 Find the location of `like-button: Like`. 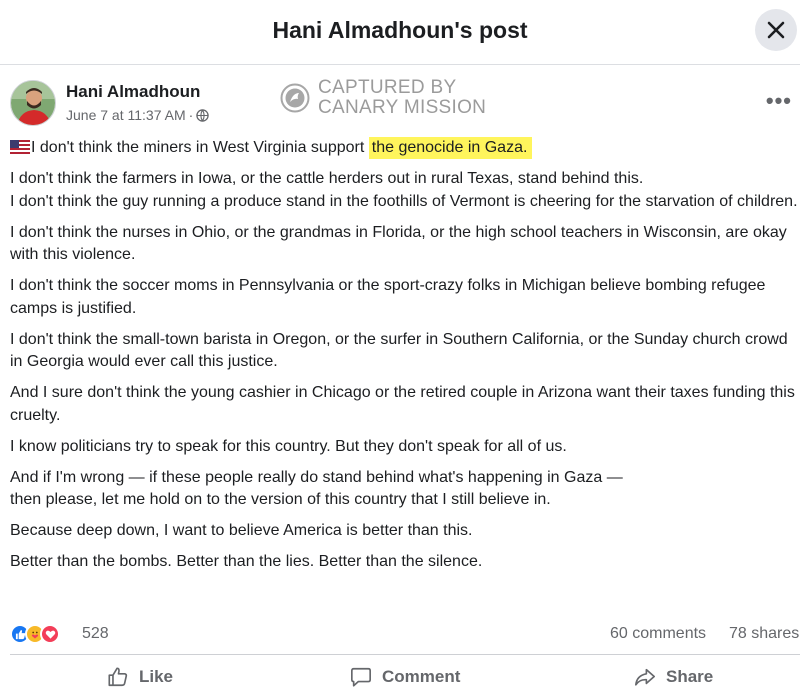

like-button: Like is located at coordinates (140, 677).